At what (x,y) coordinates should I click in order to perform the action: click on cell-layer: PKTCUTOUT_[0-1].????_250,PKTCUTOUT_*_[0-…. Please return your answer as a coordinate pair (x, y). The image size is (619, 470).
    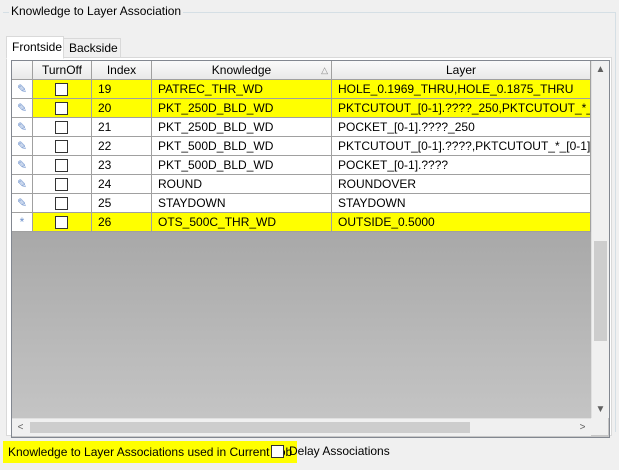
    Looking at the image, I should click on (461, 108).